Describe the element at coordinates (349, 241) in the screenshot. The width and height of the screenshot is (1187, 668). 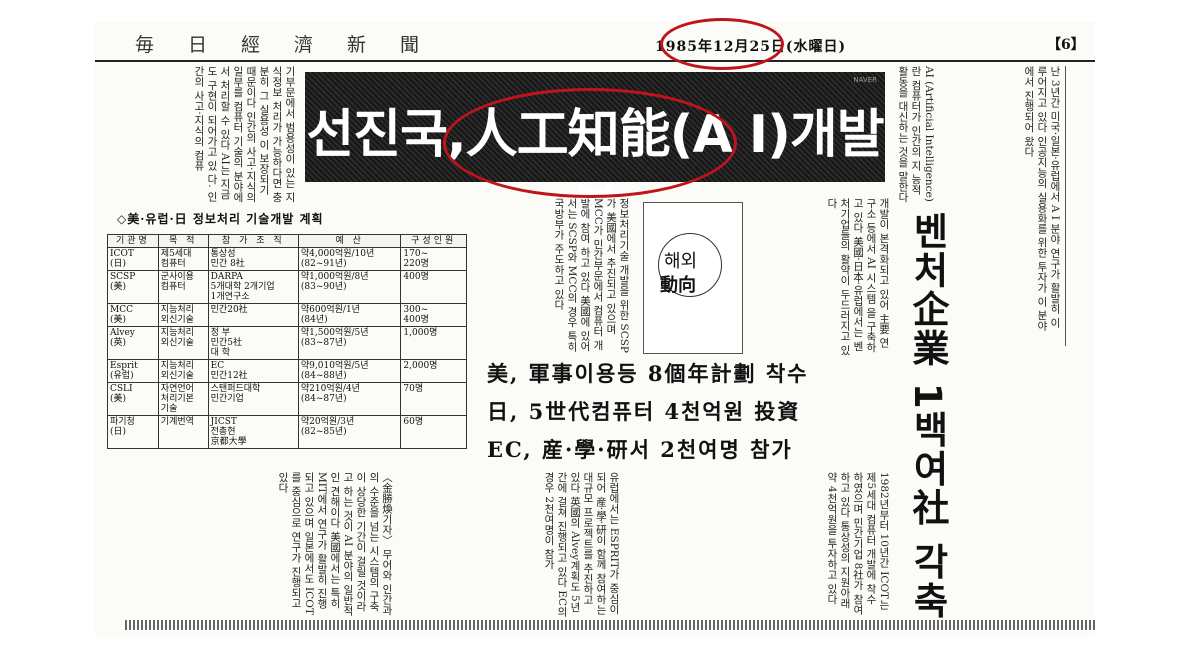
I see `table-header: 예 산` at that location.